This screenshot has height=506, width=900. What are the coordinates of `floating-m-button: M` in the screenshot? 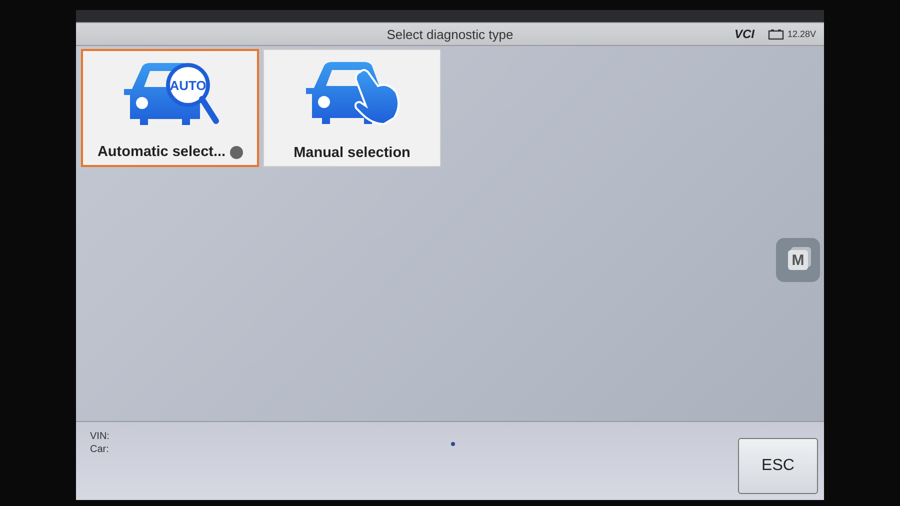 It's located at (798, 260).